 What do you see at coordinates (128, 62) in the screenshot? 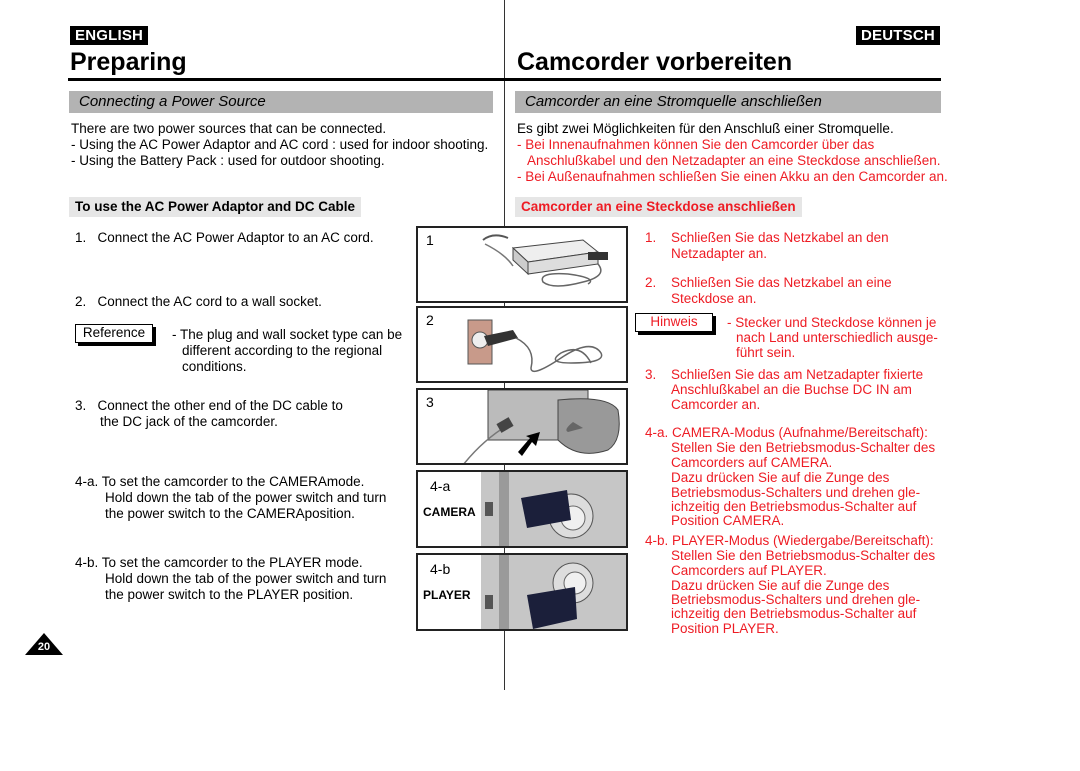
I see `page-title-english: Preparing` at bounding box center [128, 62].